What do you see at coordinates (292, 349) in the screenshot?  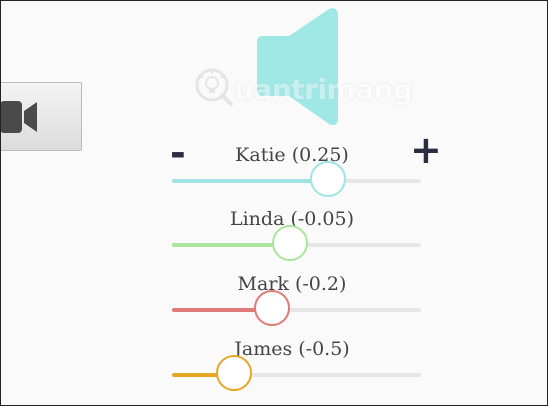 I see `person-label: James (-0.5)` at bounding box center [292, 349].